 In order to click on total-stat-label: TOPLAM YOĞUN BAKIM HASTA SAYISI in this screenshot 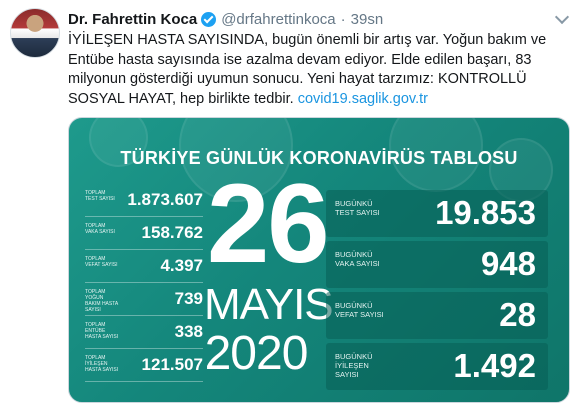, I will do `click(101, 301)`.